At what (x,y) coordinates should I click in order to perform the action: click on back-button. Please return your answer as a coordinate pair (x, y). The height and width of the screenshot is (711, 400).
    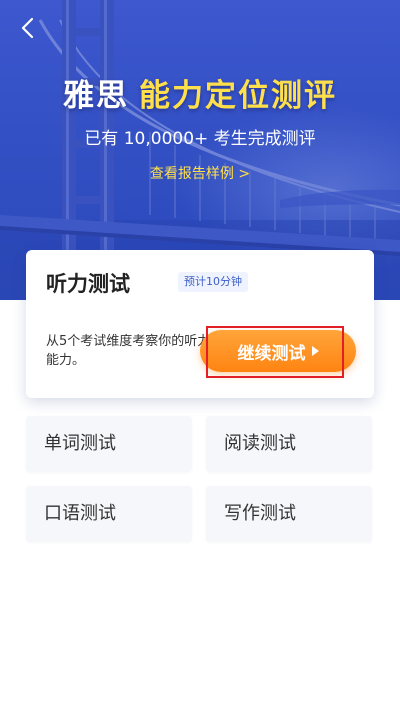
    Looking at the image, I should click on (28, 28).